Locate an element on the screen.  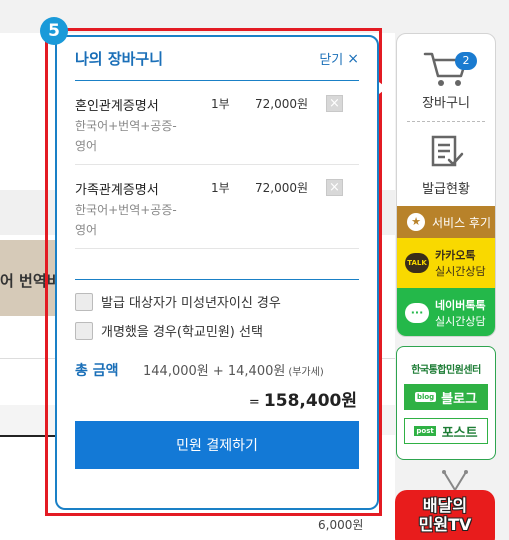
post-button: post 포스트 is located at coordinates (446, 431).